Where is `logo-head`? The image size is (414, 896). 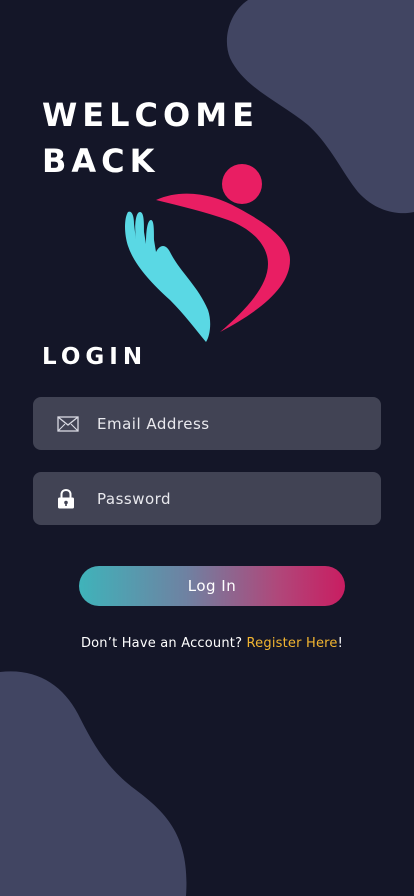
logo-head is located at coordinates (242, 184).